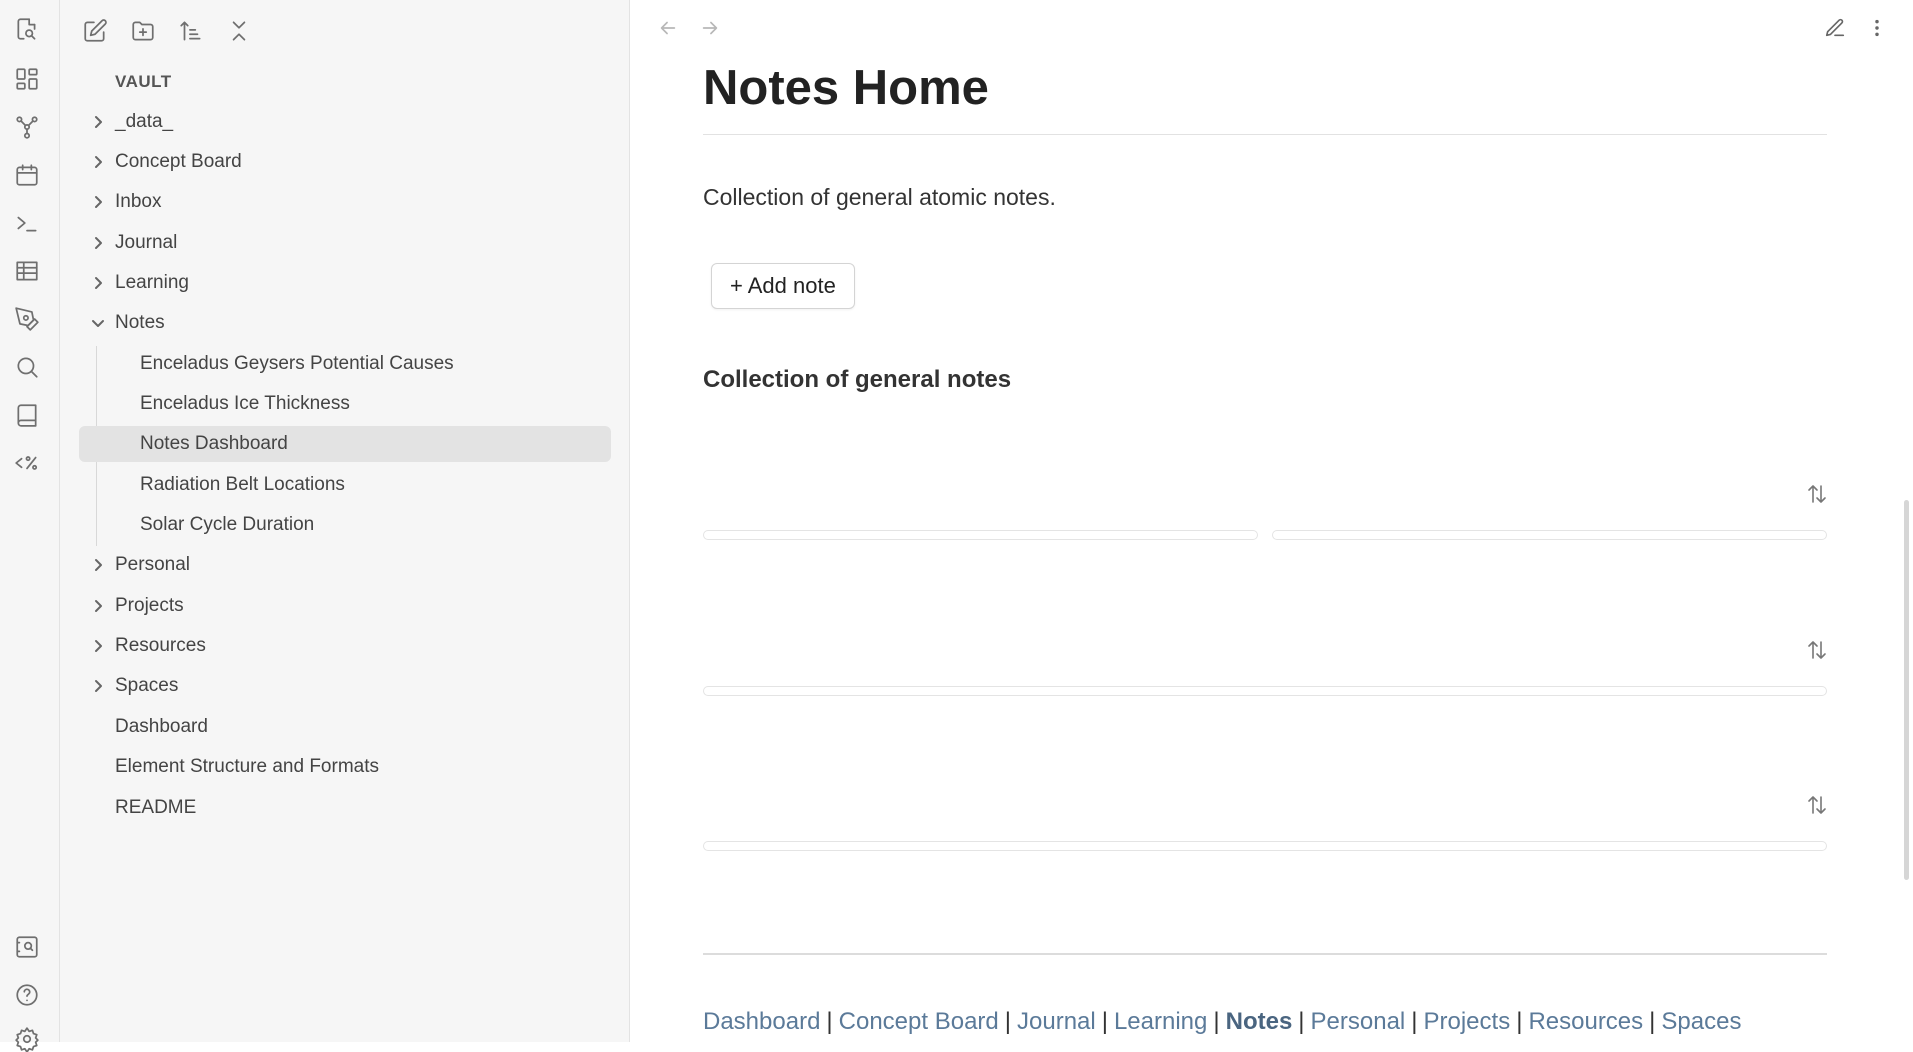 This screenshot has width=1913, height=1052. Describe the element at coordinates (857, 379) in the screenshot. I see `section-heading: Collection of general notes` at that location.